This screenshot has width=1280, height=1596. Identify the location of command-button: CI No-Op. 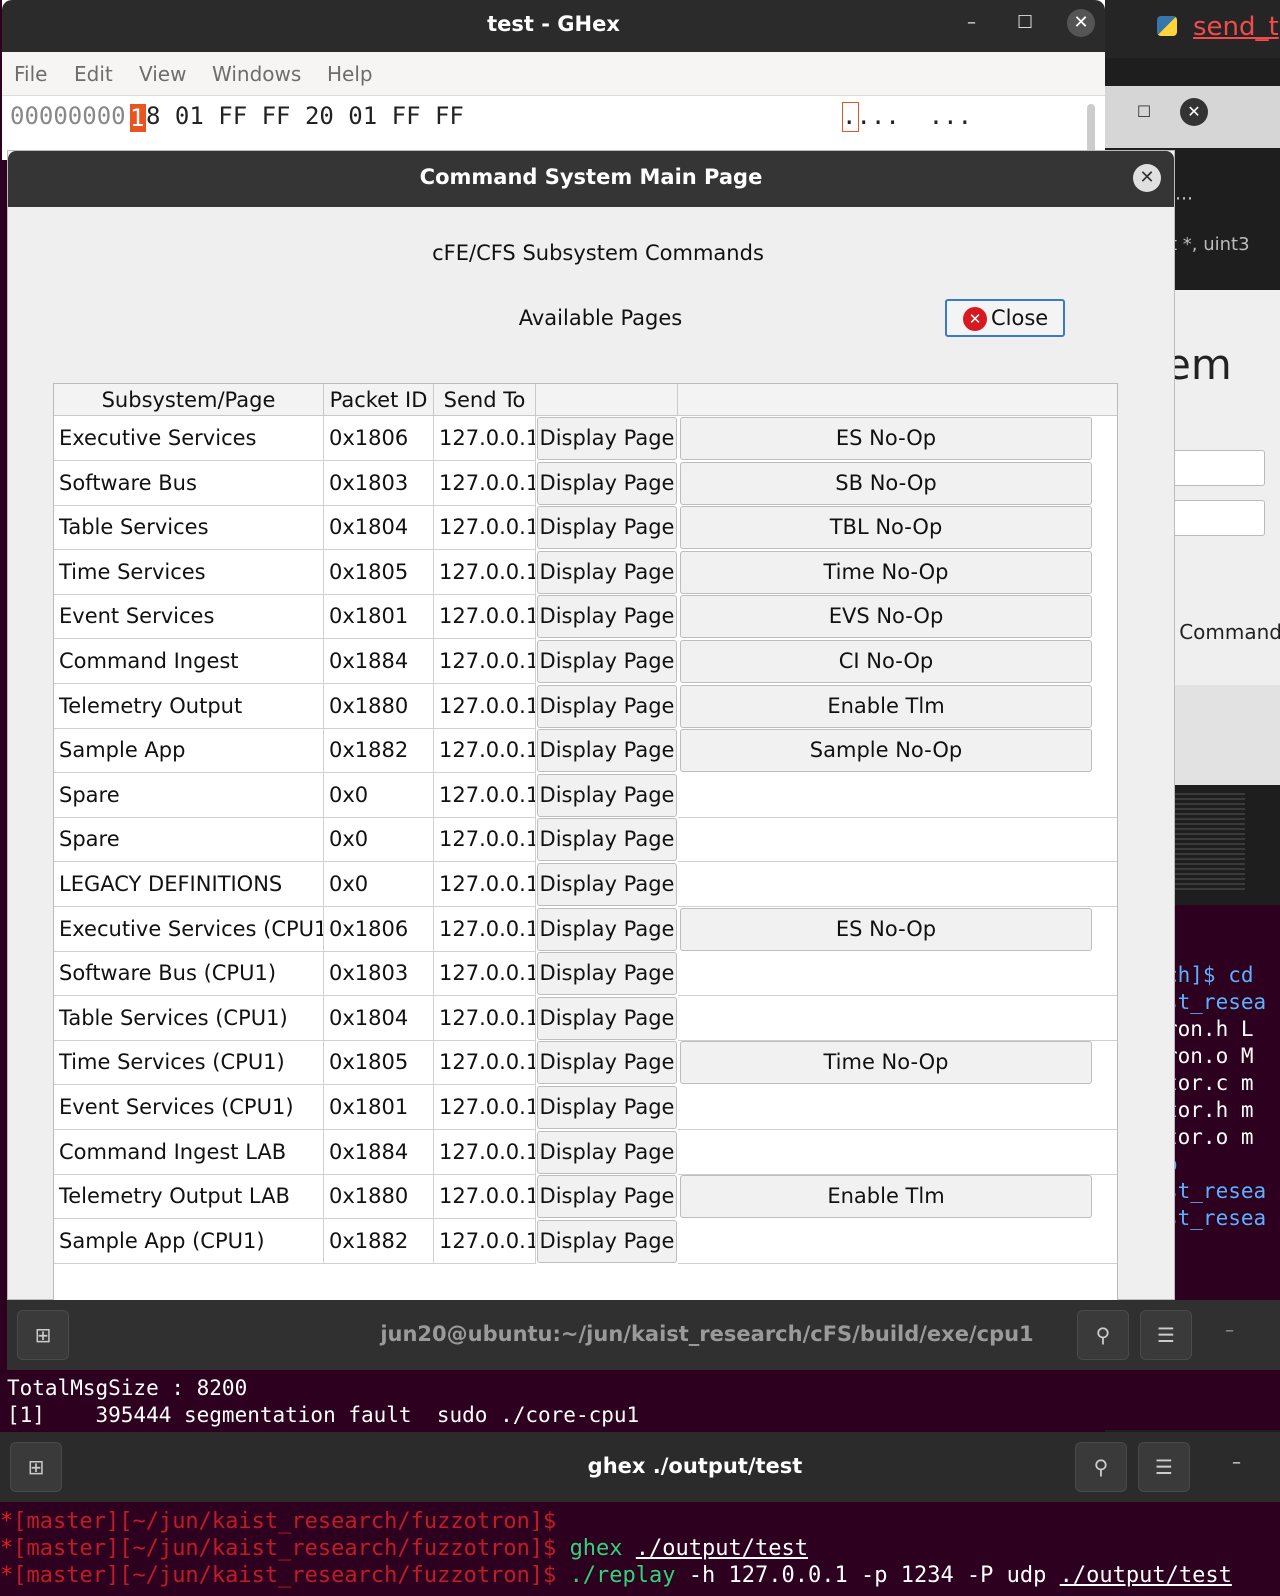
(886, 661).